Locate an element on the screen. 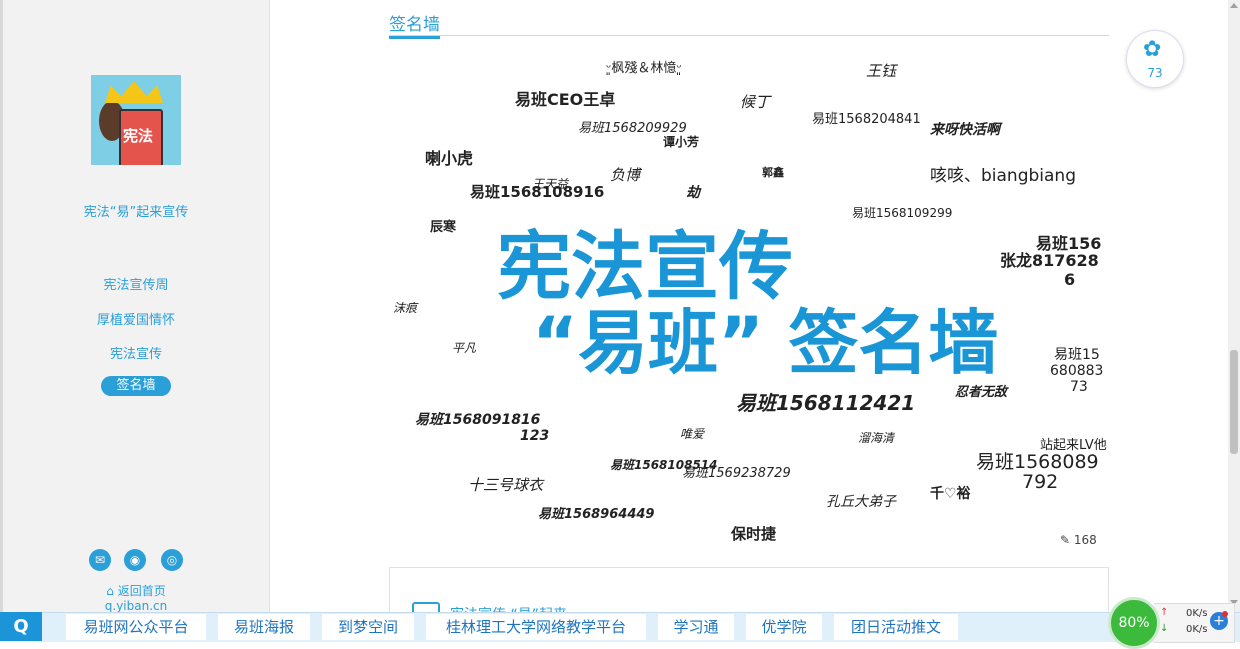 This screenshot has height=649, width=1240. signature: 易班1568112421 is located at coordinates (826, 403).